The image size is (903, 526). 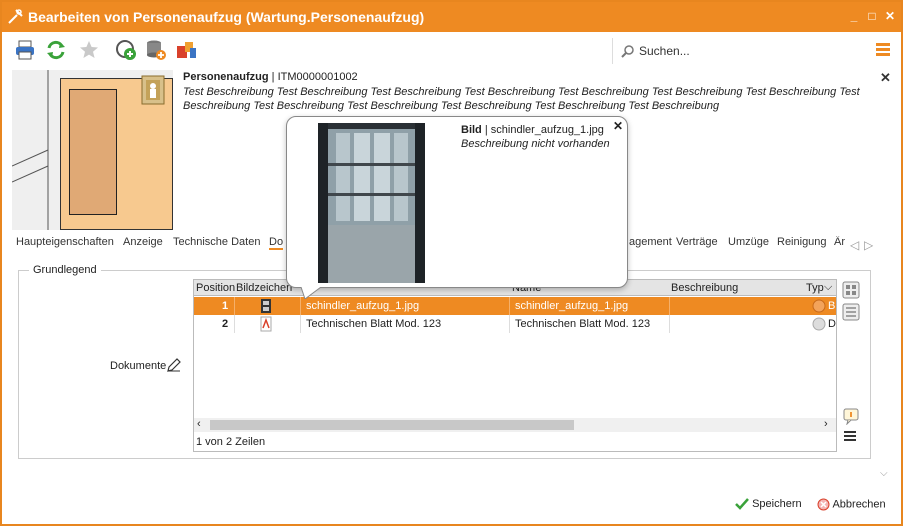 I want to click on footer-bar: Speichern Abbrechen, so click(x=451, y=507).